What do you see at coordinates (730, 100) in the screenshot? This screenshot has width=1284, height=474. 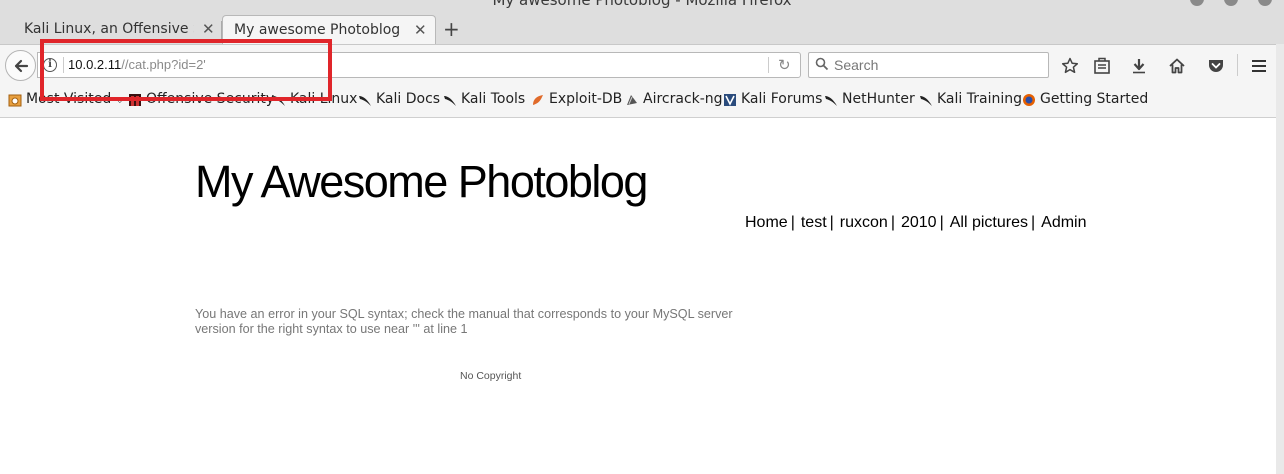 I see `forums-icon` at bounding box center [730, 100].